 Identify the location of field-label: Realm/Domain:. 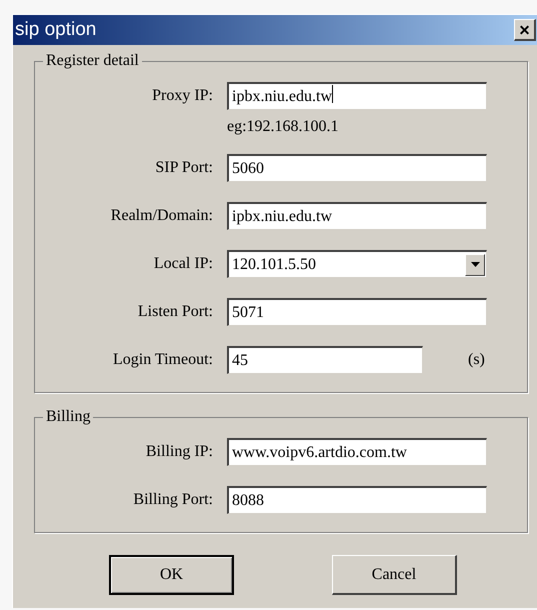
(161, 216).